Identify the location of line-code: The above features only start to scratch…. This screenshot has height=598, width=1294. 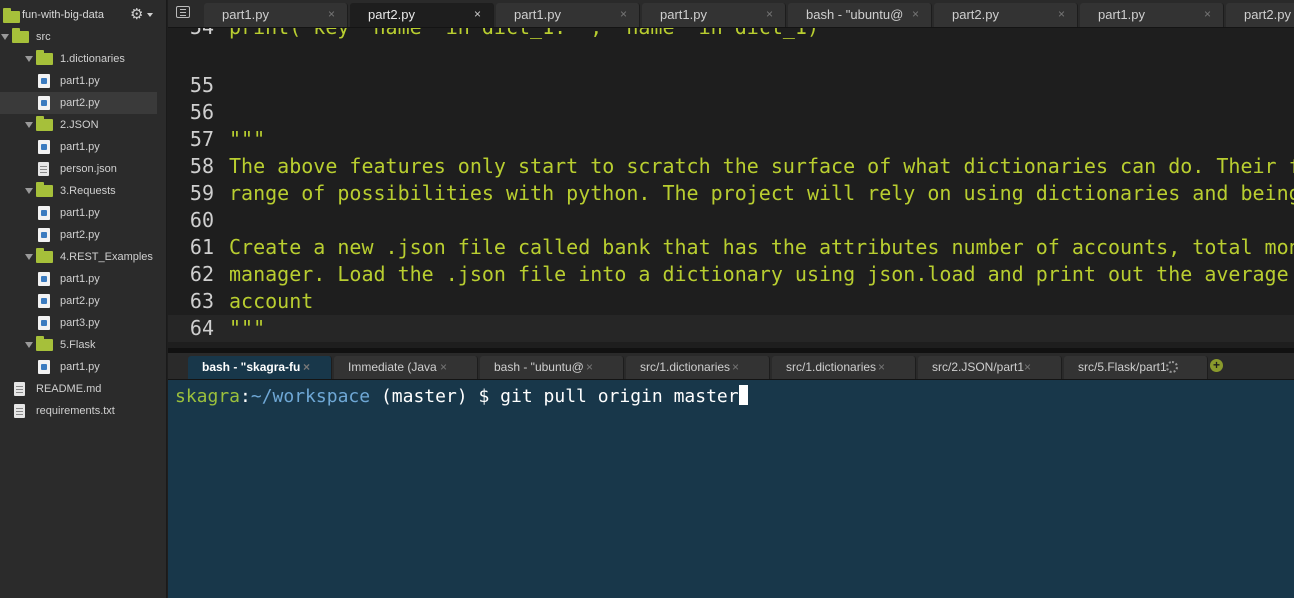
(761, 166).